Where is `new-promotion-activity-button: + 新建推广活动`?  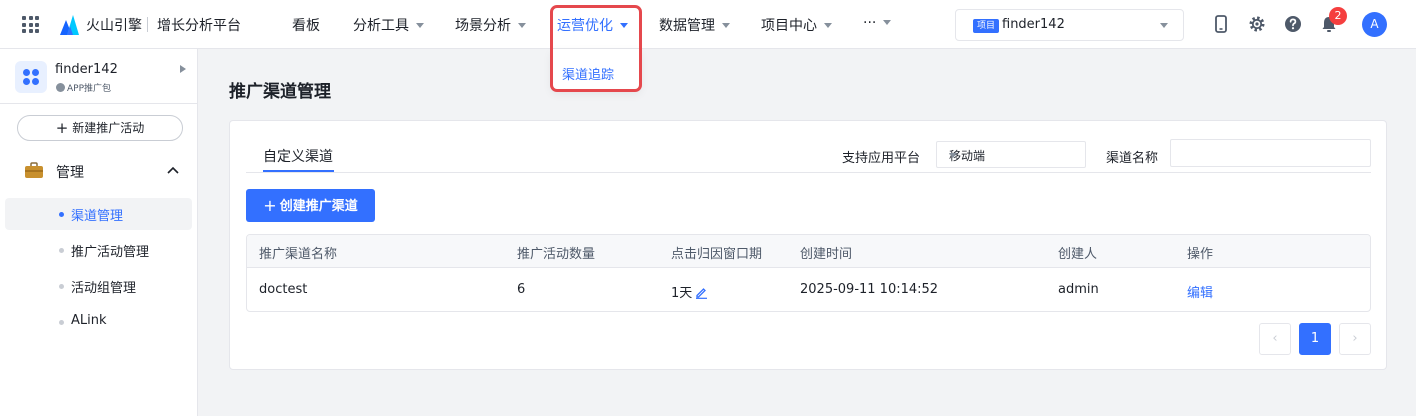 new-promotion-activity-button: + 新建推广活动 is located at coordinates (100, 128).